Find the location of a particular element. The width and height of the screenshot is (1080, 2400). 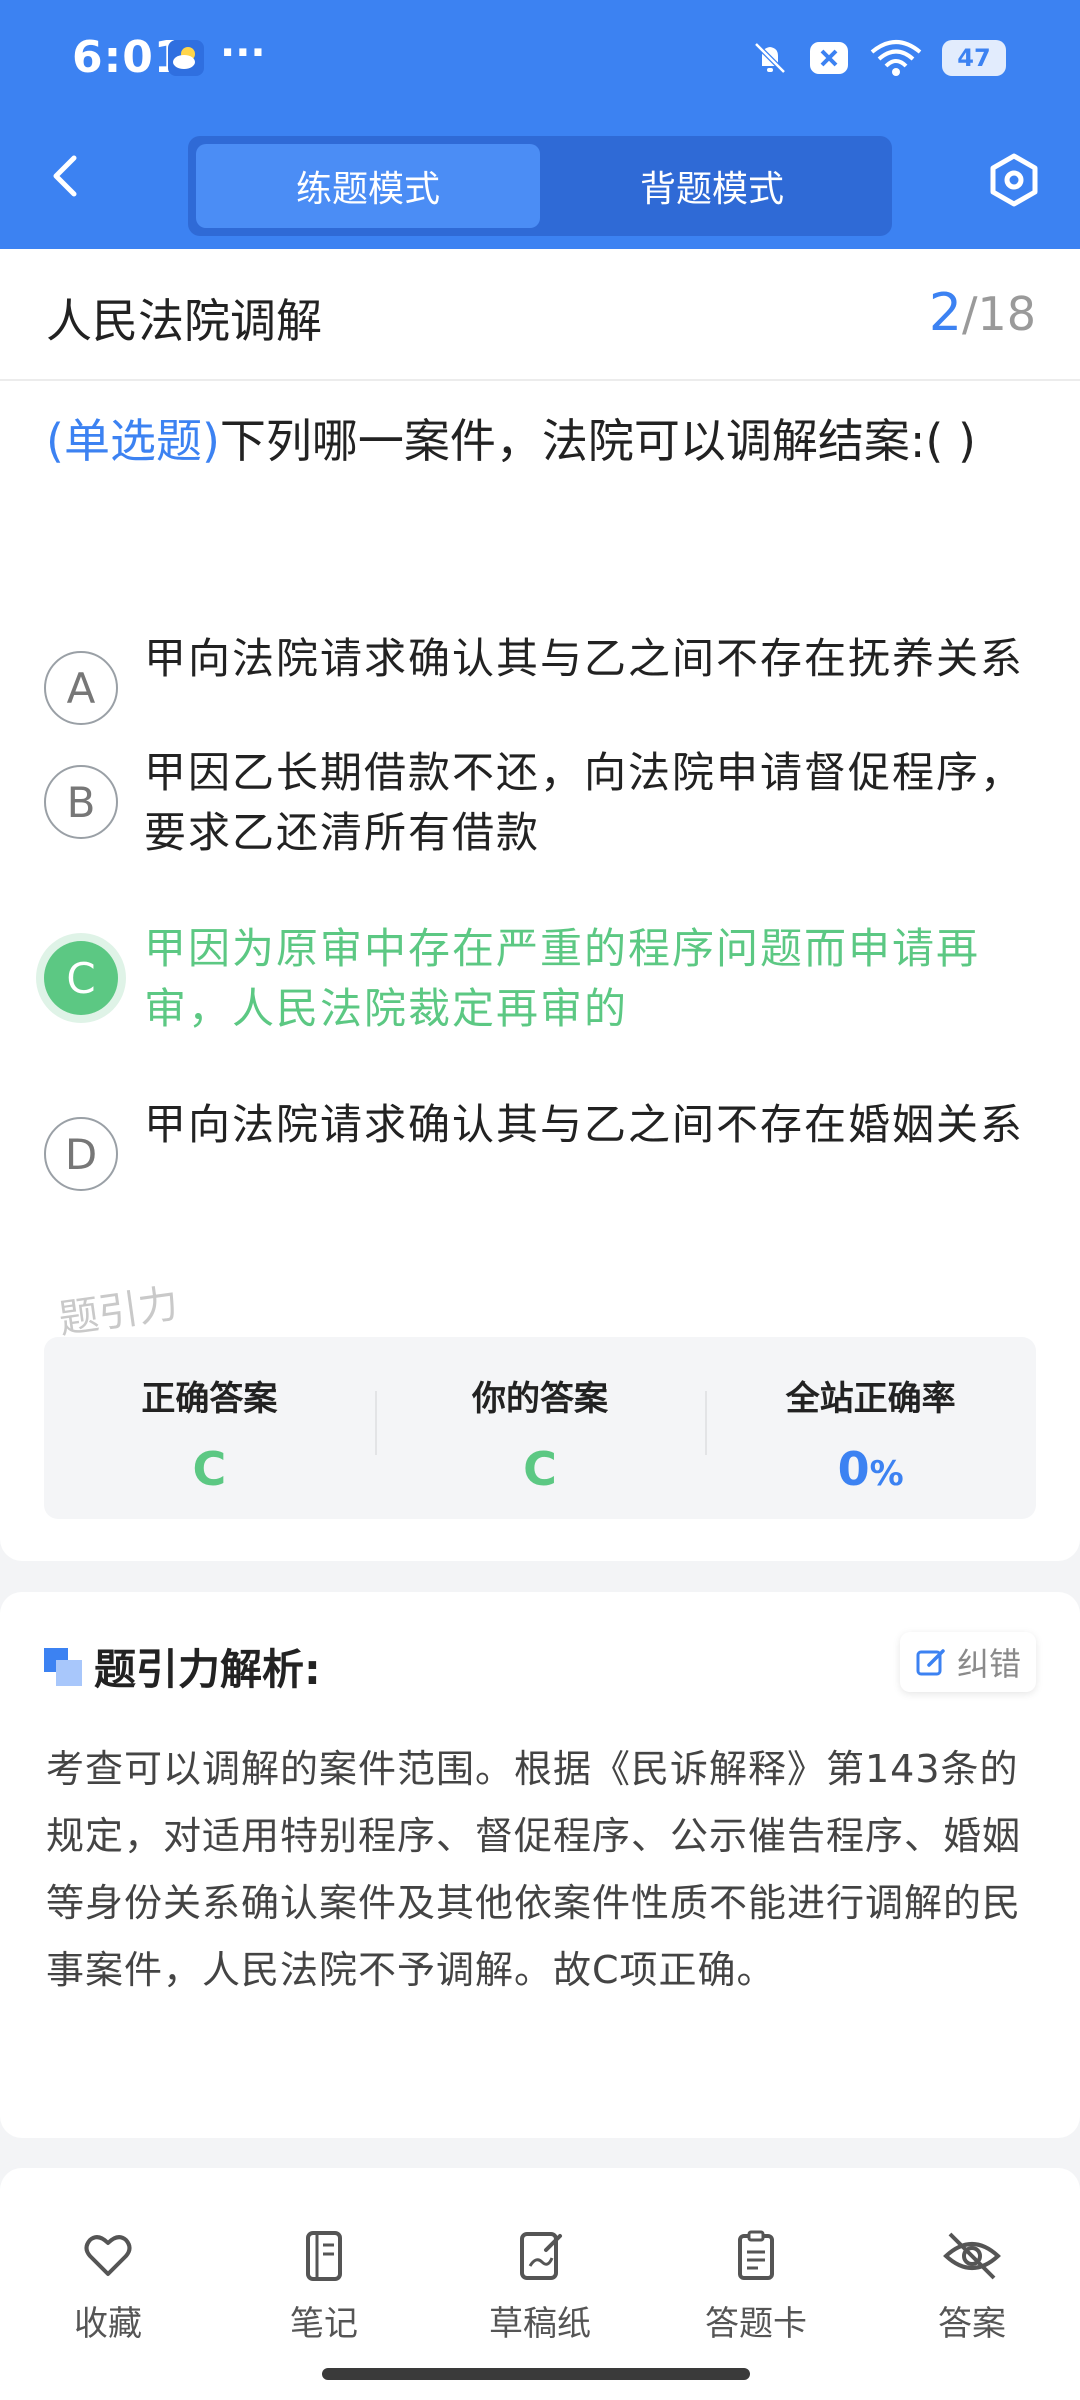

option-text: 甲因为原审中存在严重的程序问题而申请再审，人民法院裁定再审的 is located at coordinates (562, 978).